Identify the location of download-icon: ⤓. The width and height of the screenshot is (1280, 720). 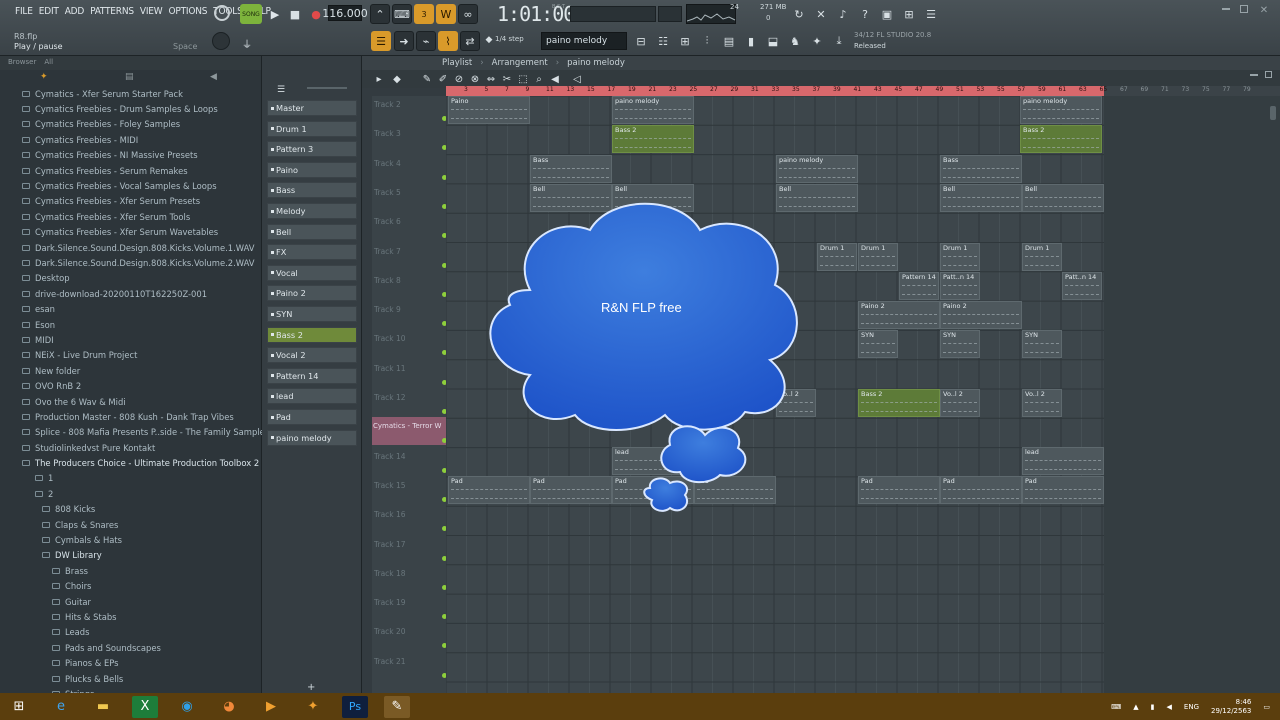
(839, 41).